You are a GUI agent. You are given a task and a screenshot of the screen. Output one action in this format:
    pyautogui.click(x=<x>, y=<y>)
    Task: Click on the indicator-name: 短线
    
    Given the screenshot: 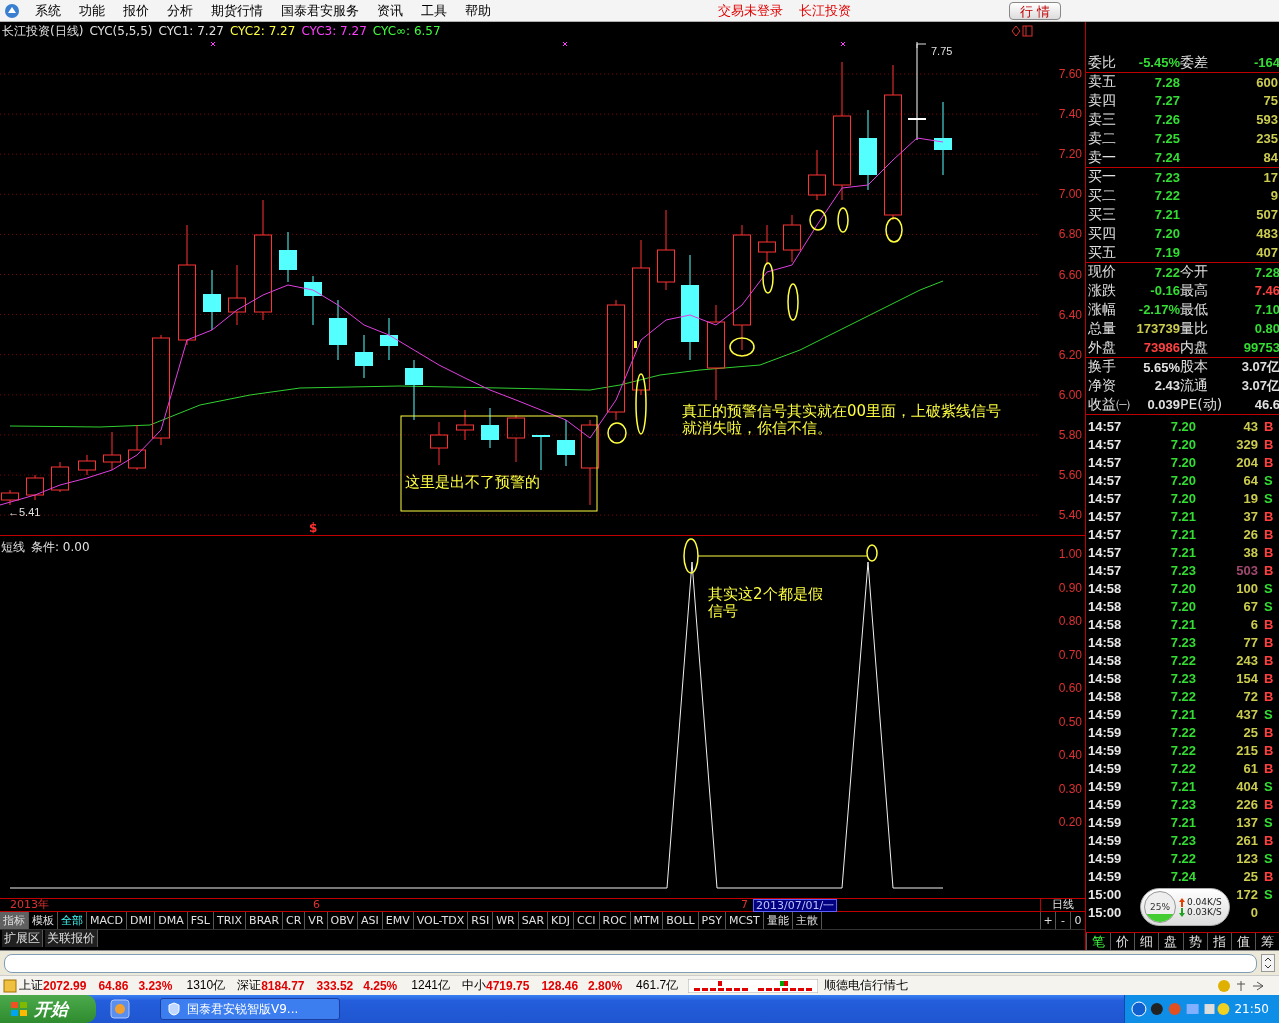 What is the action you would take?
    pyautogui.click(x=13, y=547)
    